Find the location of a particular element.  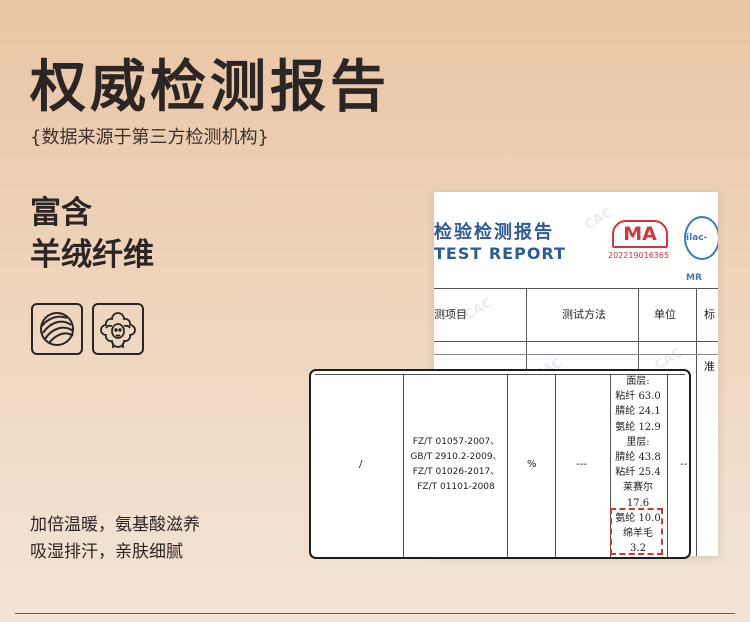

composition-line: 氨纶 12.9 is located at coordinates (638, 427).